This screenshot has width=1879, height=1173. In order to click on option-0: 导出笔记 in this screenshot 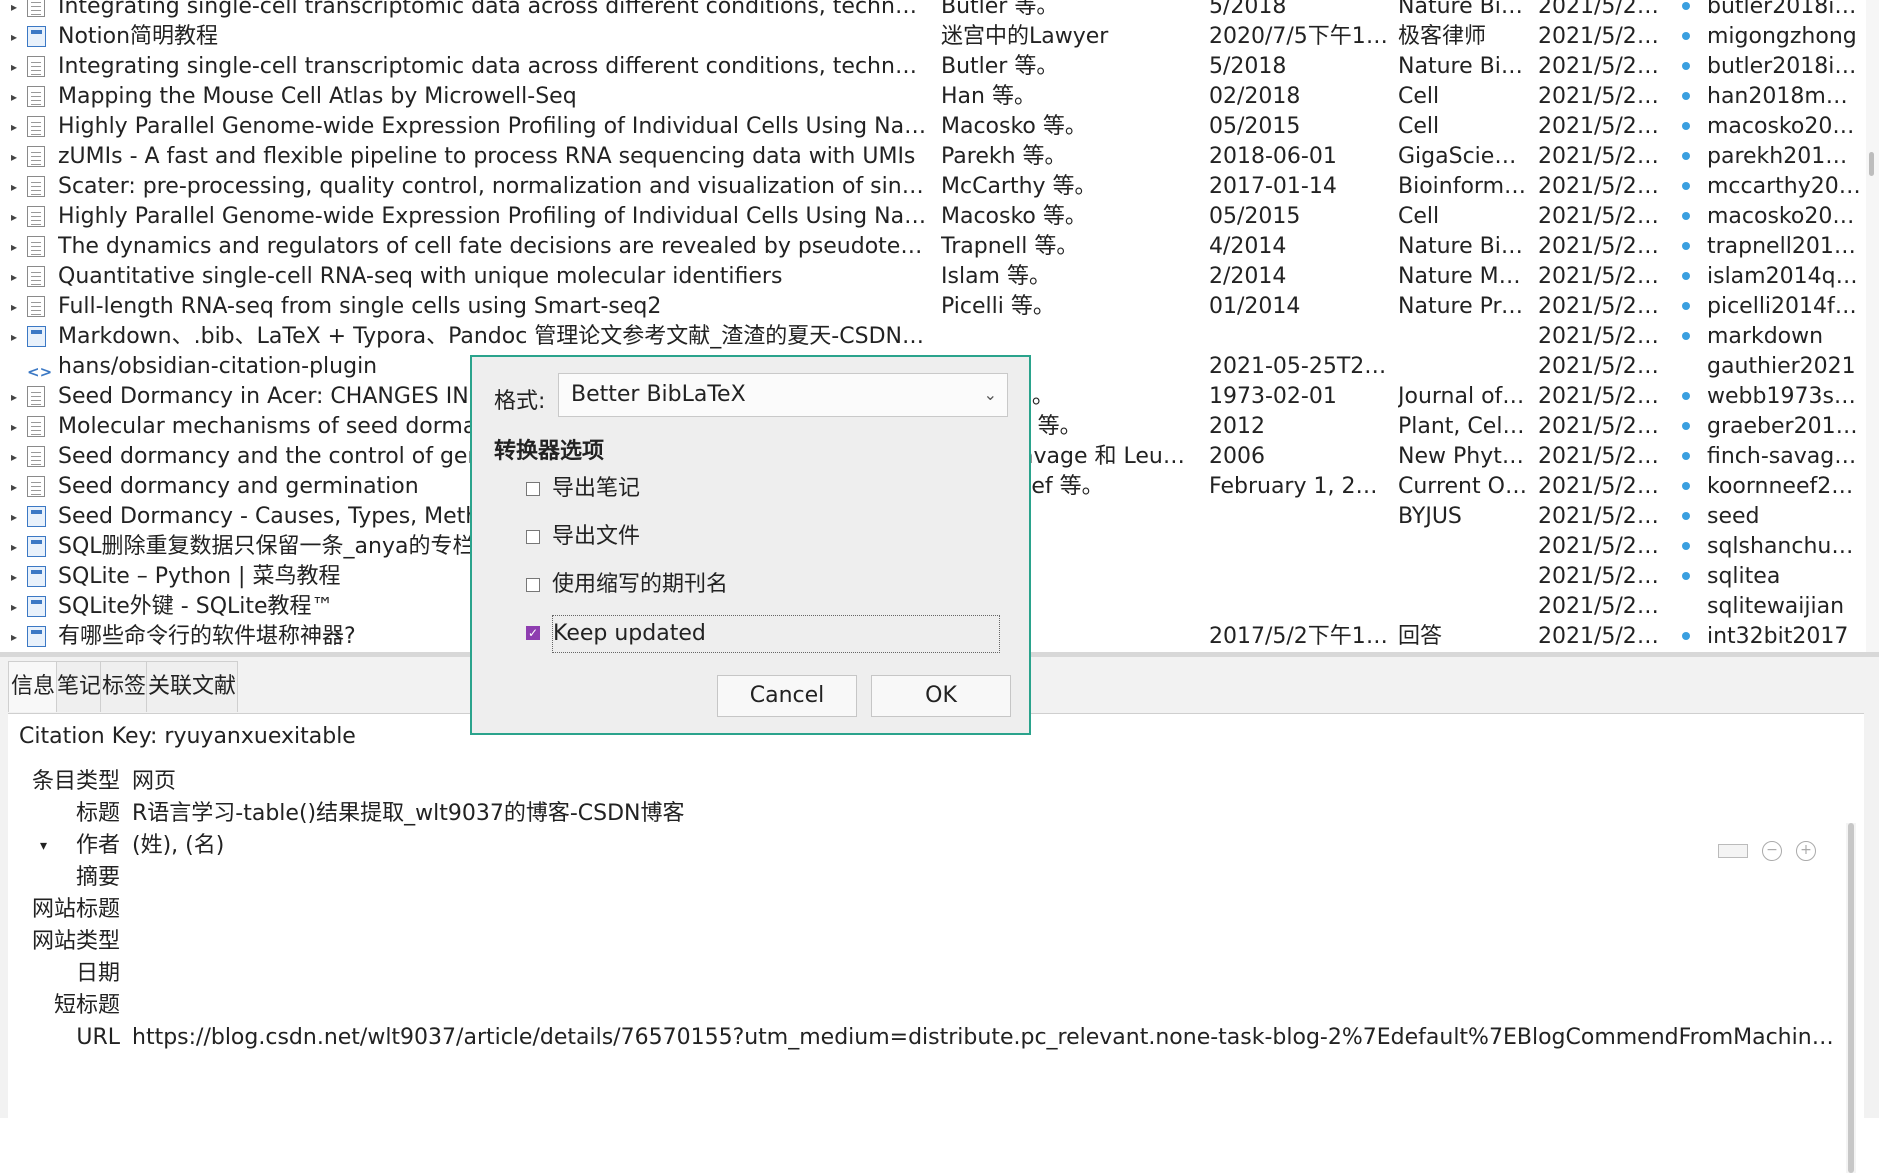, I will do `click(756, 489)`.